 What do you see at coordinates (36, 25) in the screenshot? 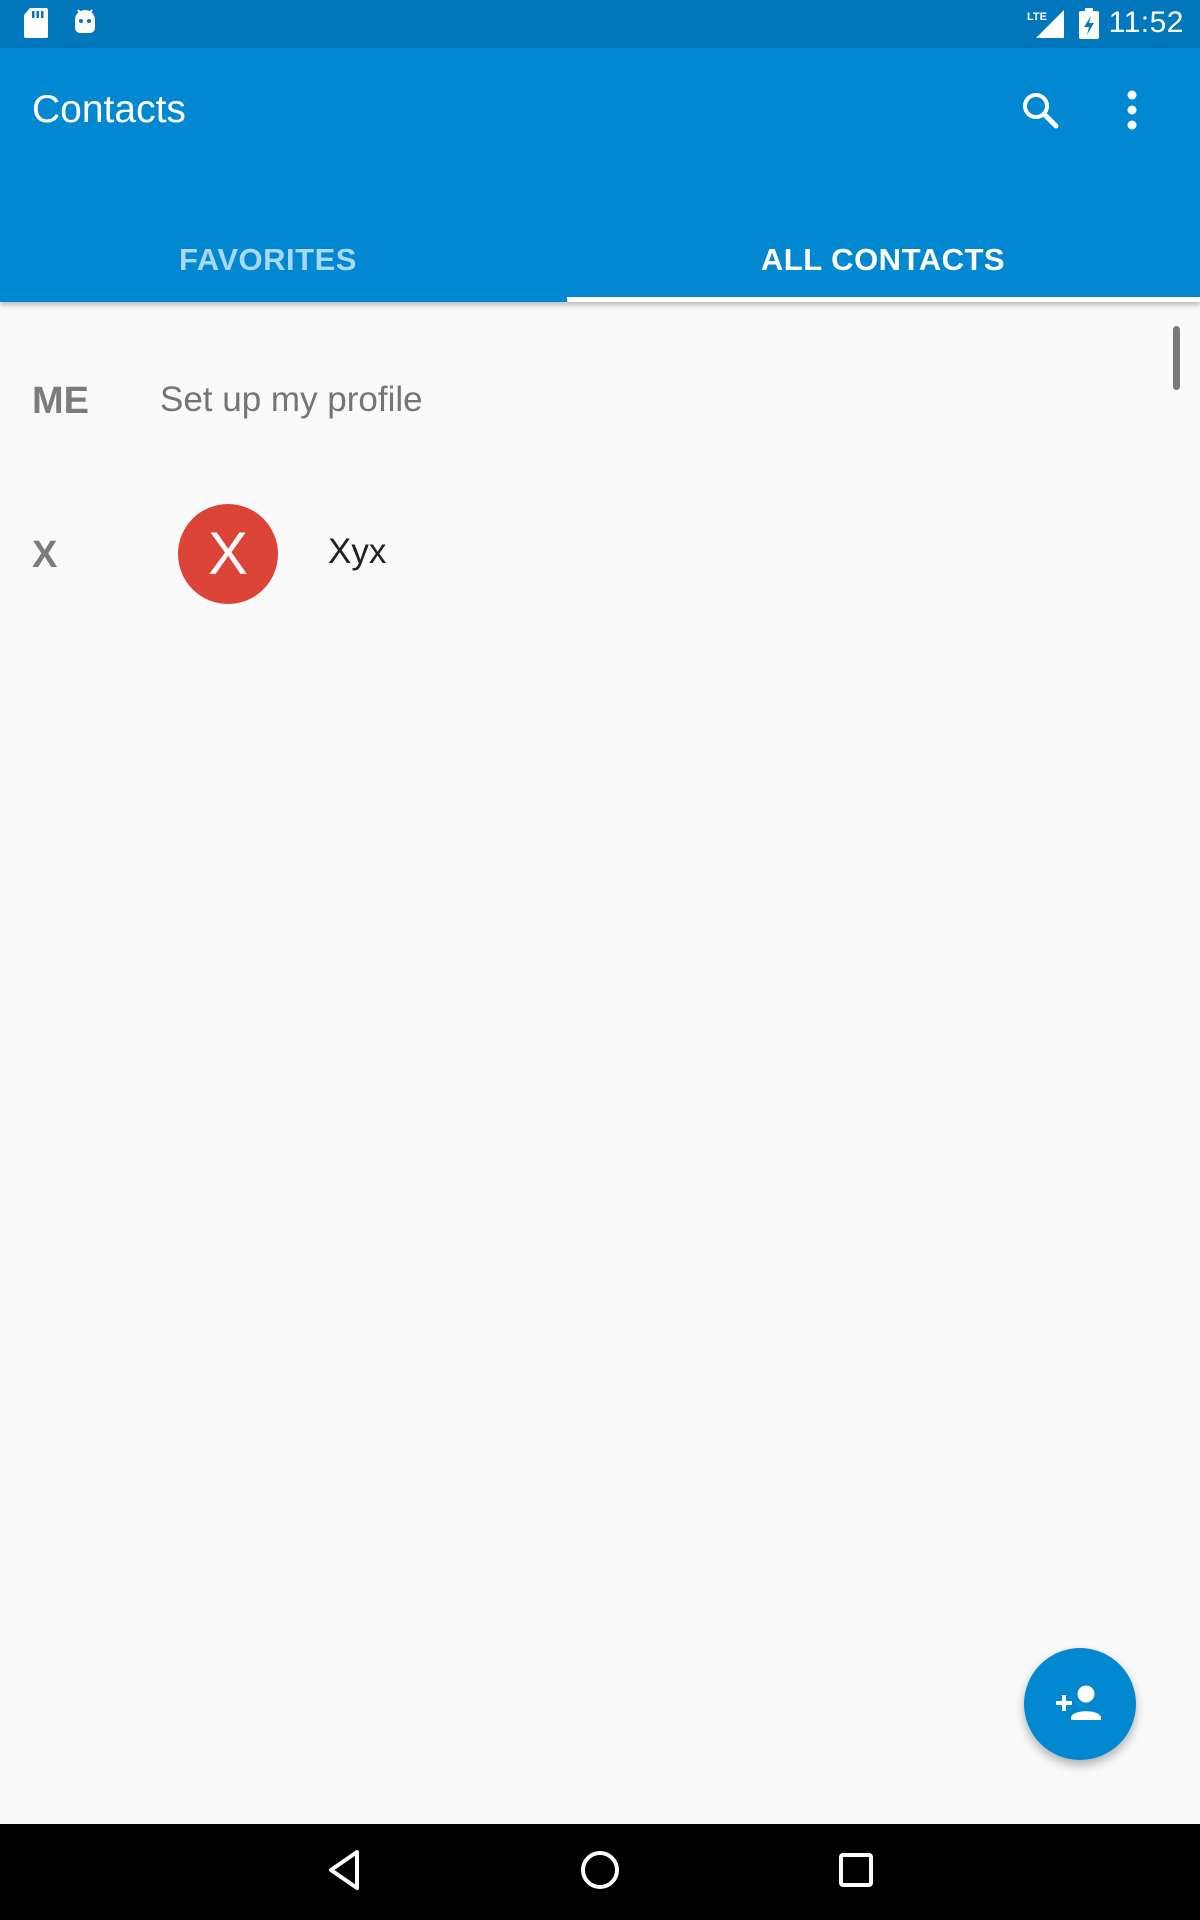
I see `sd-card-icon` at bounding box center [36, 25].